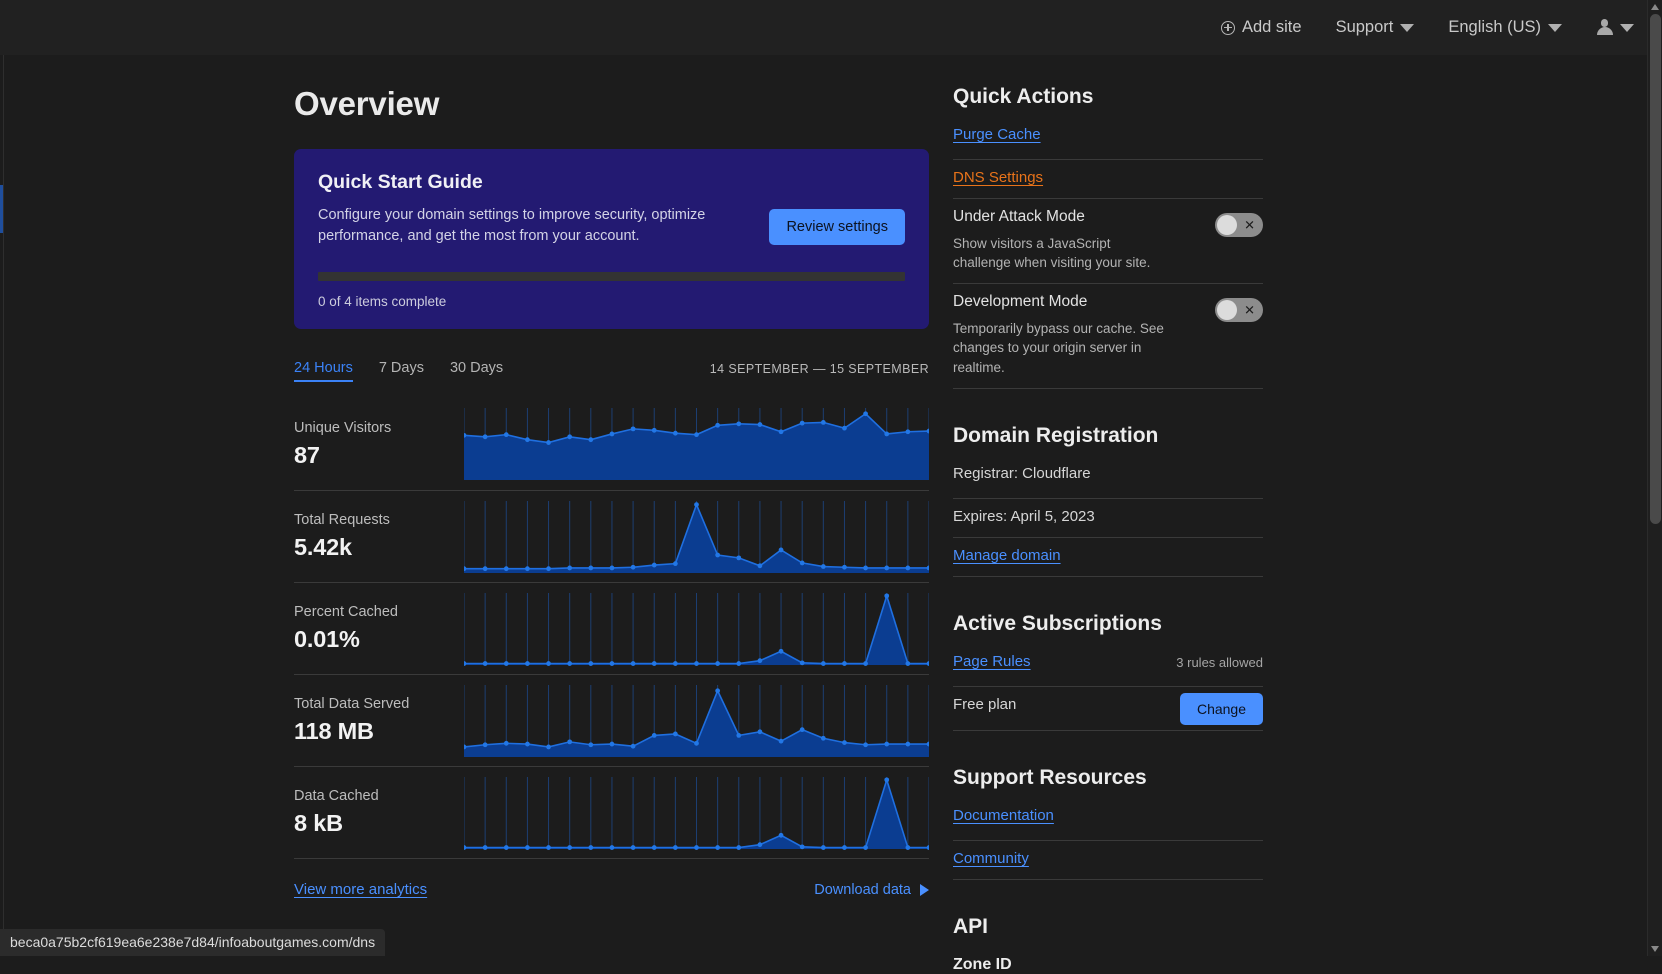  What do you see at coordinates (381, 796) in the screenshot?
I see `metric-label: Data Cached` at bounding box center [381, 796].